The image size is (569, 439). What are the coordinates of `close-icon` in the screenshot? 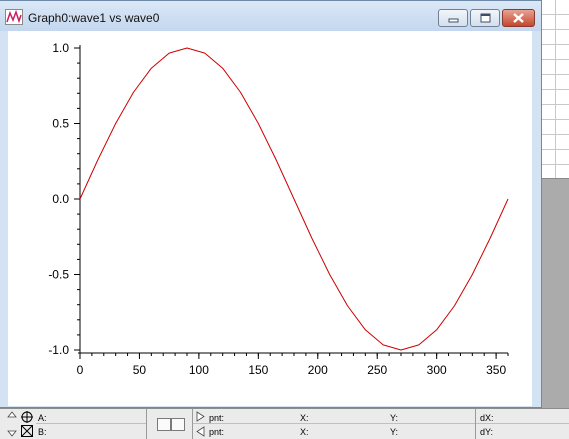 It's located at (518, 18).